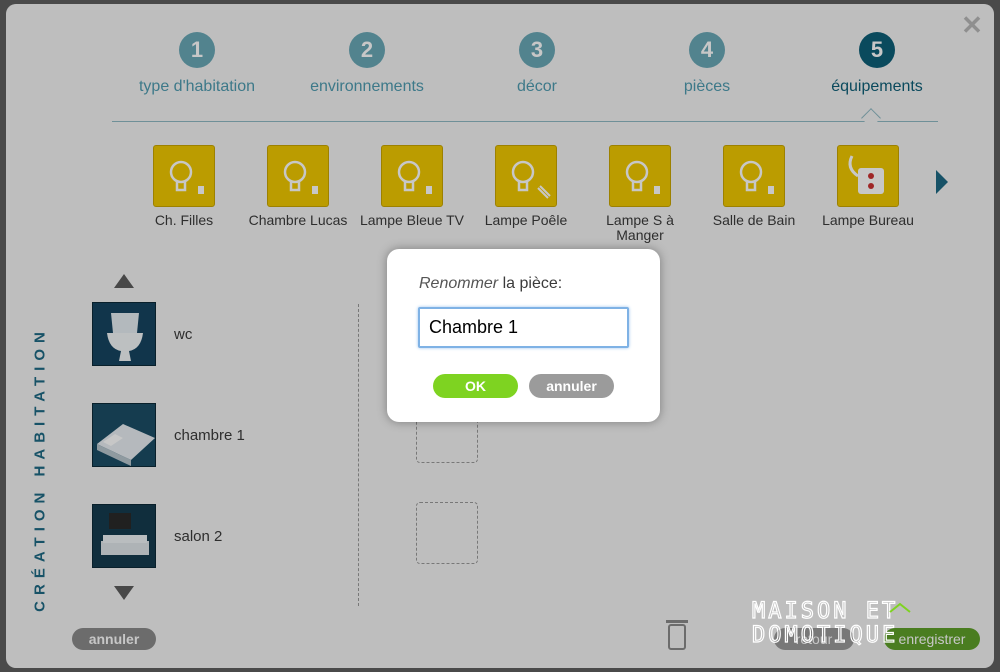 The width and height of the screenshot is (1000, 672). I want to click on carousel-next-icon, so click(942, 182).